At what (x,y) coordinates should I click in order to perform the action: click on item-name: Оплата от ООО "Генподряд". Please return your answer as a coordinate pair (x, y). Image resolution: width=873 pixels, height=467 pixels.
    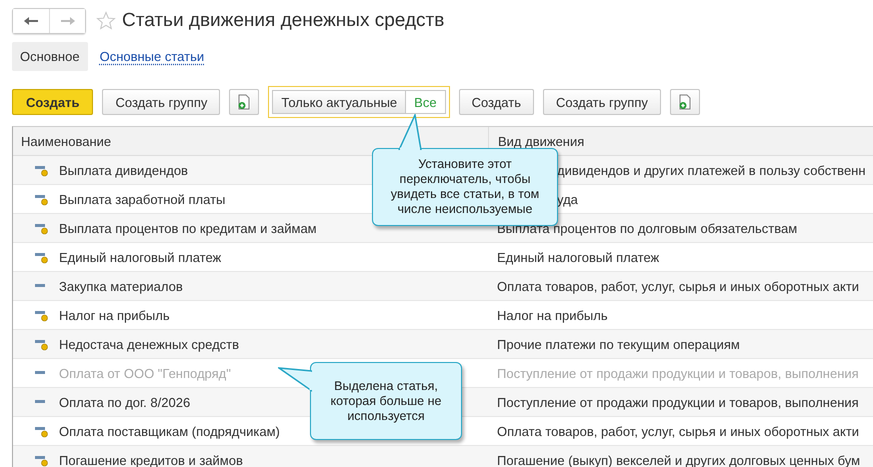
    Looking at the image, I should click on (145, 373).